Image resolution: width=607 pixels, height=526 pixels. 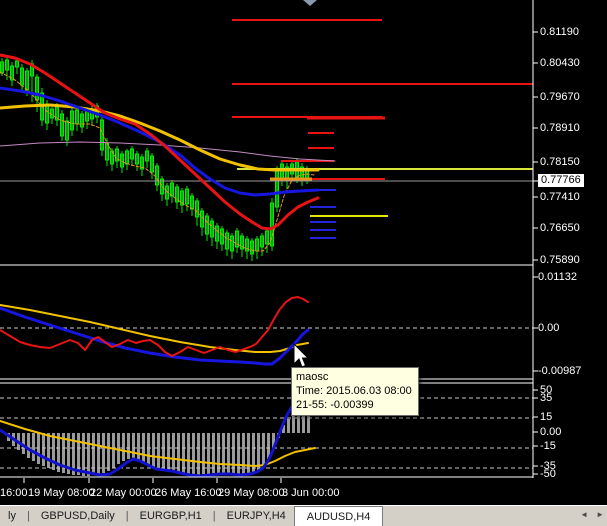 What do you see at coordinates (592, 515) in the screenshot?
I see `tab-scroll-buttons: ◄ ►` at bounding box center [592, 515].